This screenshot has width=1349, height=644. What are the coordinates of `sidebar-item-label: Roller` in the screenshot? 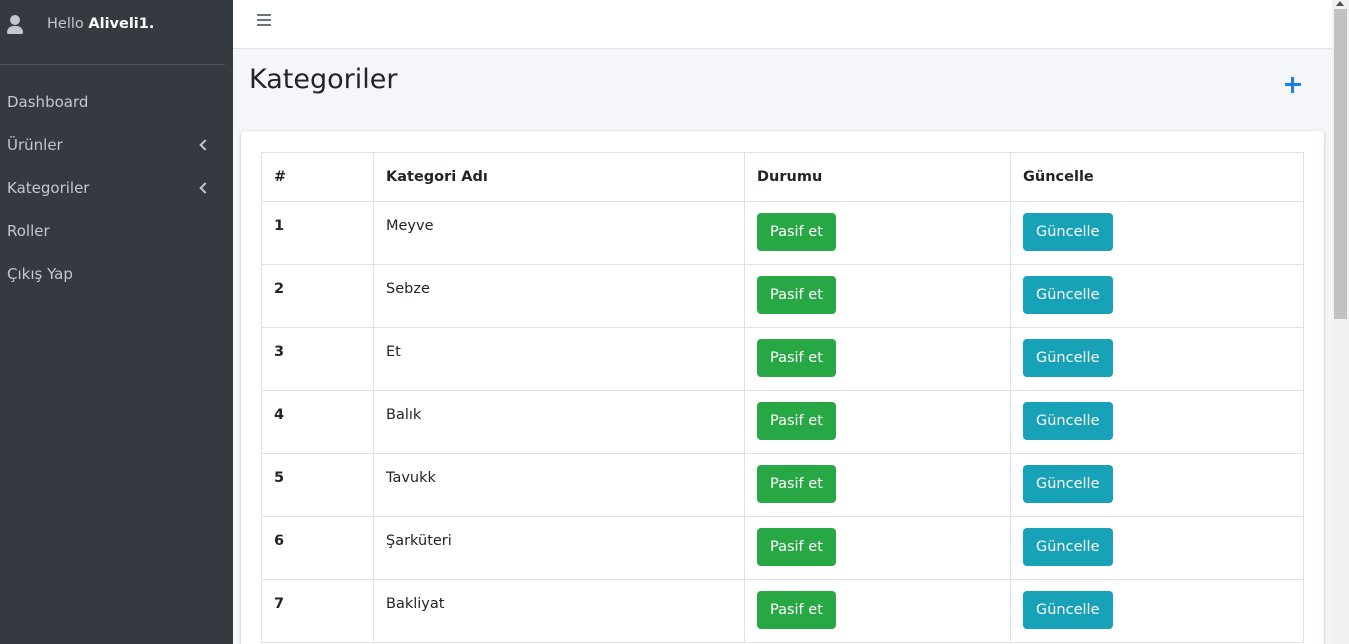 It's located at (28, 230).